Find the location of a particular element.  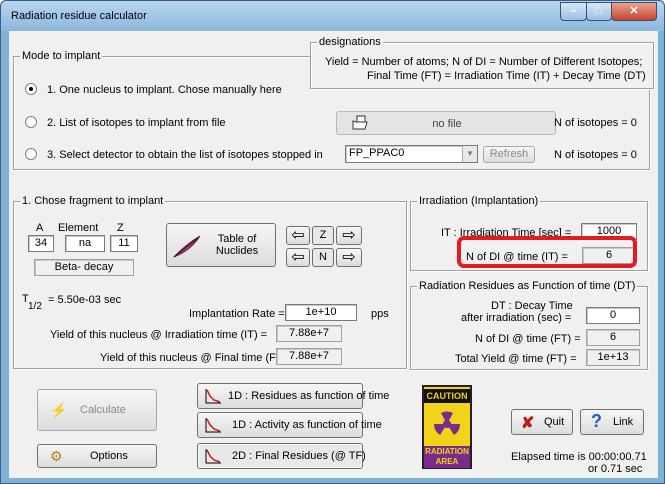

caution-top-text: CAUTION is located at coordinates (447, 396).